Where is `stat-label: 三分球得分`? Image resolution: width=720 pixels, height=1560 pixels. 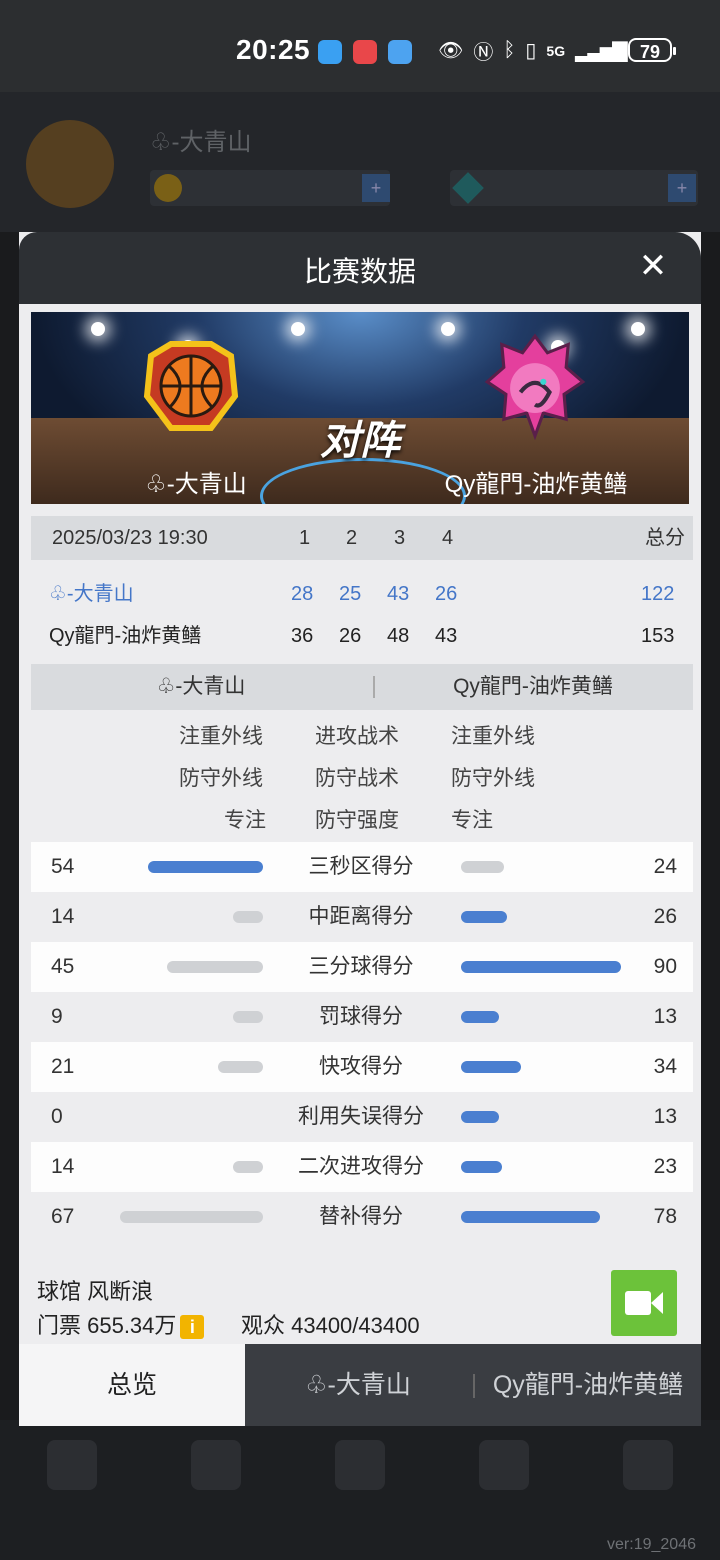 stat-label: 三分球得分 is located at coordinates (361, 966).